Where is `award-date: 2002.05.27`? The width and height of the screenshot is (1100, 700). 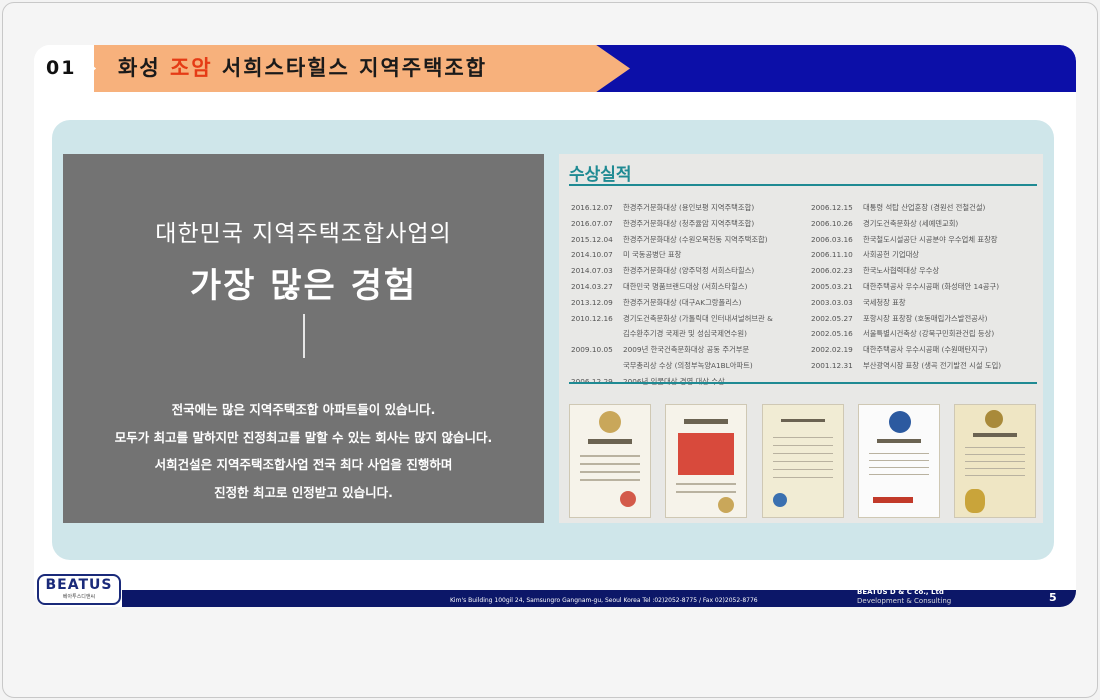 award-date: 2002.05.27 is located at coordinates (832, 318).